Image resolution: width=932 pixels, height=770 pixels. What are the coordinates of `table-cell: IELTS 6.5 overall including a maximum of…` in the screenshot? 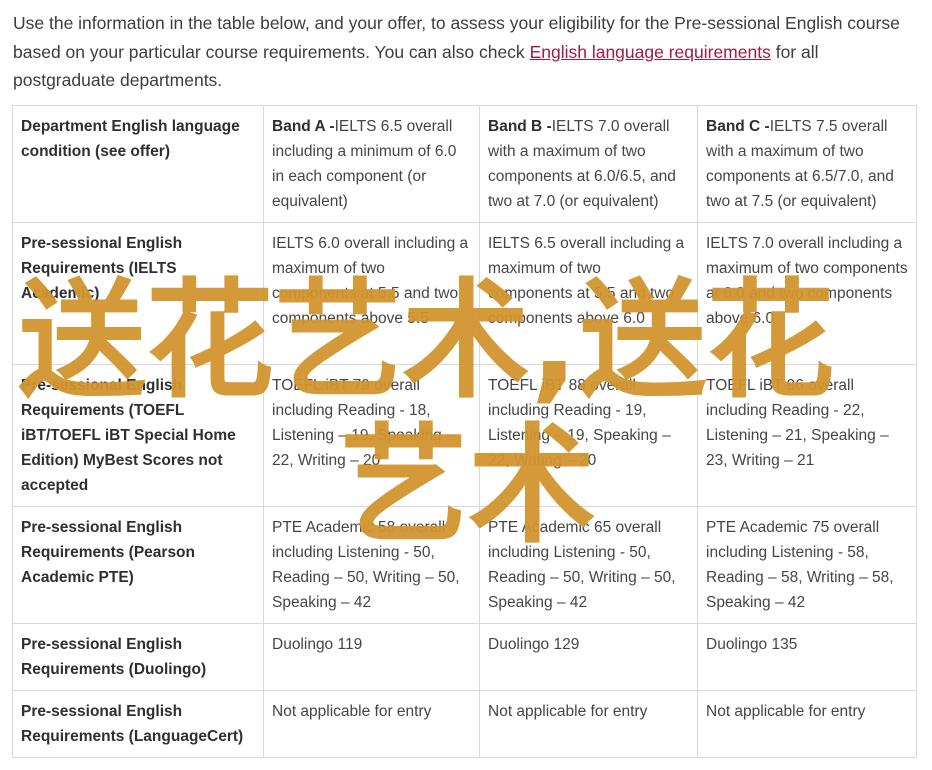 It's located at (588, 293).